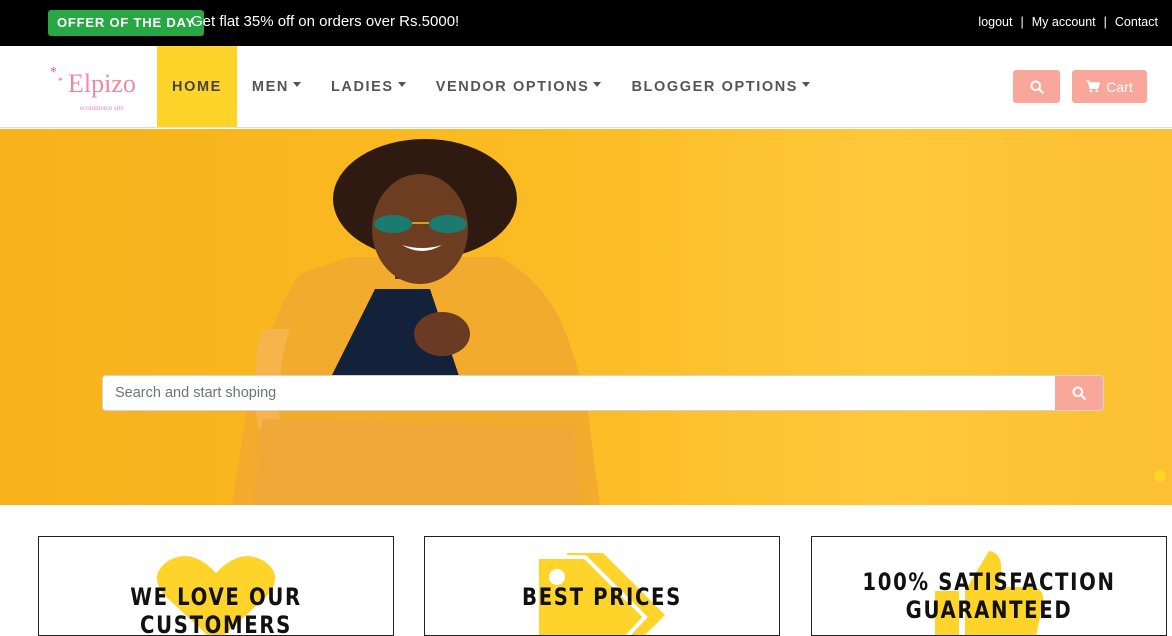 Image resolution: width=1172 pixels, height=636 pixels. I want to click on nav-men: MEN, so click(276, 86).